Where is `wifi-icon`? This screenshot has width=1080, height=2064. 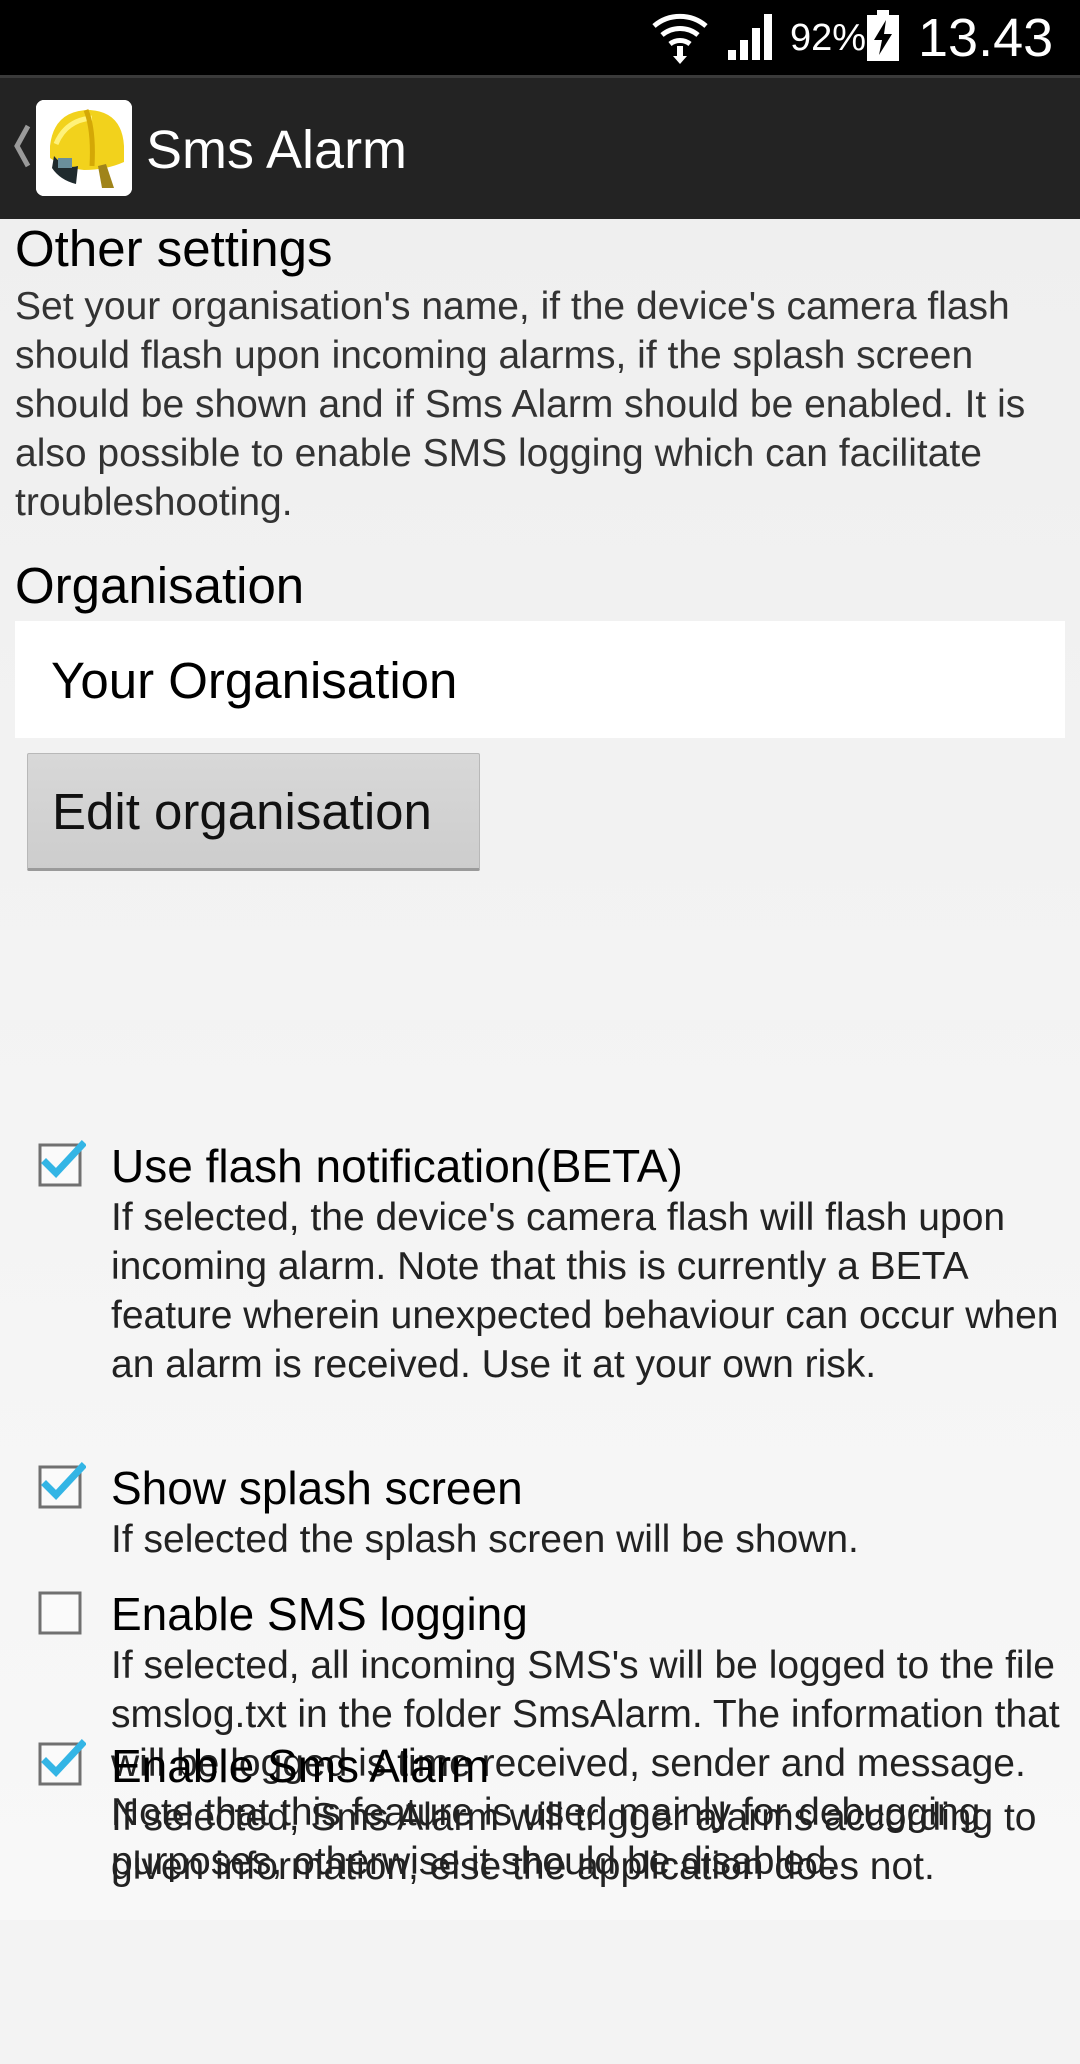
wifi-icon is located at coordinates (680, 38).